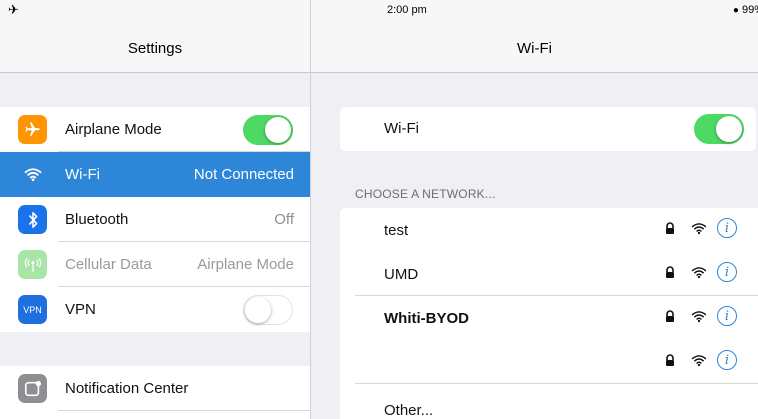  I want to click on settings-row-bluetooth: Bluetooth Off, so click(155, 219).